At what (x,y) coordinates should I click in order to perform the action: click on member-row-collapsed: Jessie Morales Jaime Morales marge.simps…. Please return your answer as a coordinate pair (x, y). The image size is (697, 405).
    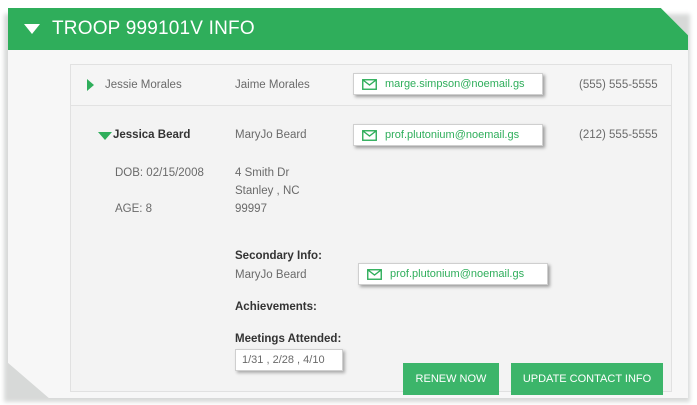
    Looking at the image, I should click on (371, 85).